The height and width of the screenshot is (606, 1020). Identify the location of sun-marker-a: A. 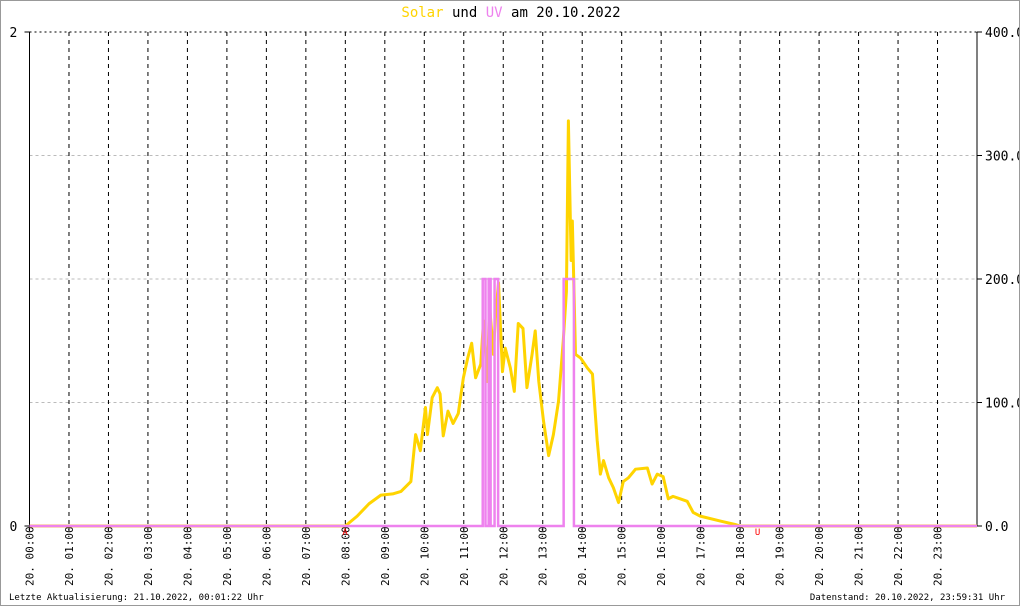
(345, 533).